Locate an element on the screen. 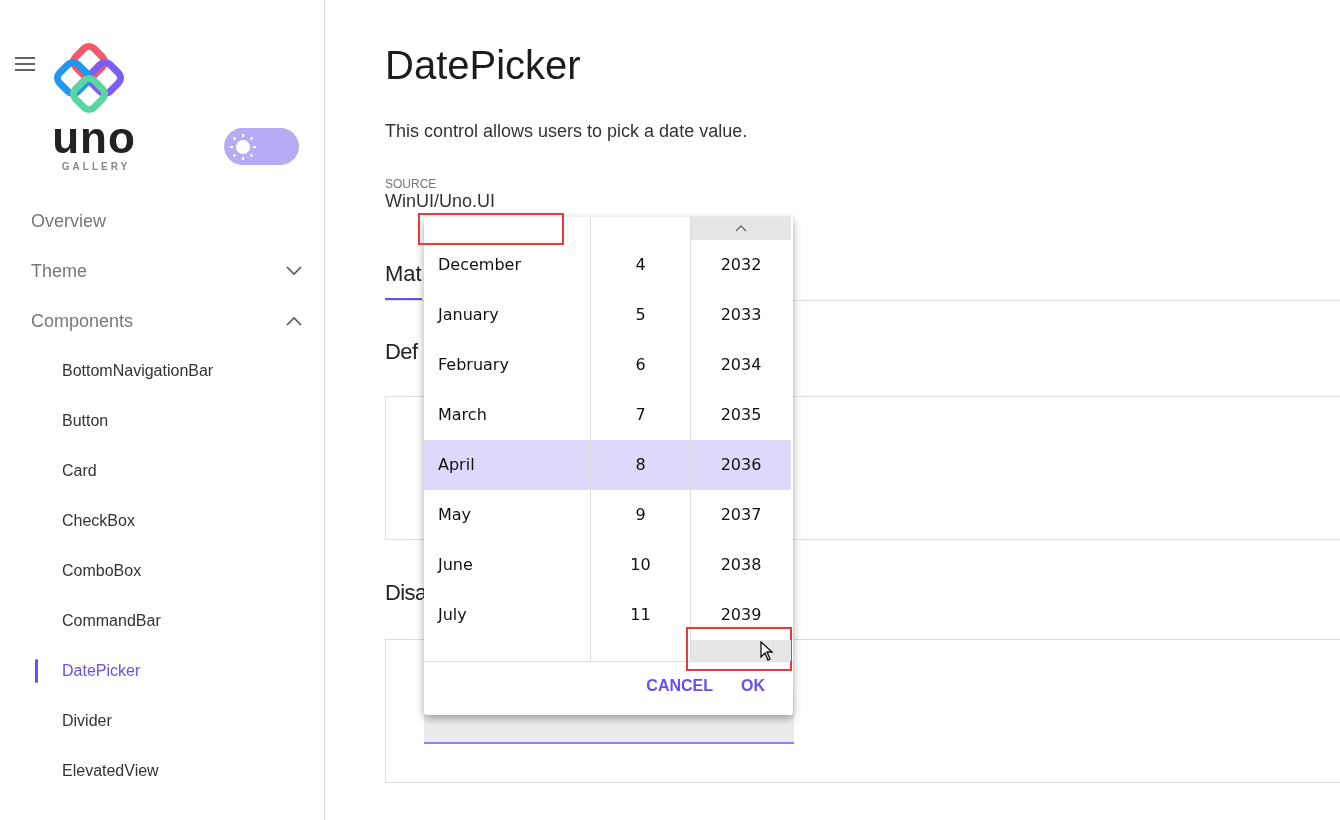 This screenshot has height=820, width=1340. picker-item: January is located at coordinates (507, 315).